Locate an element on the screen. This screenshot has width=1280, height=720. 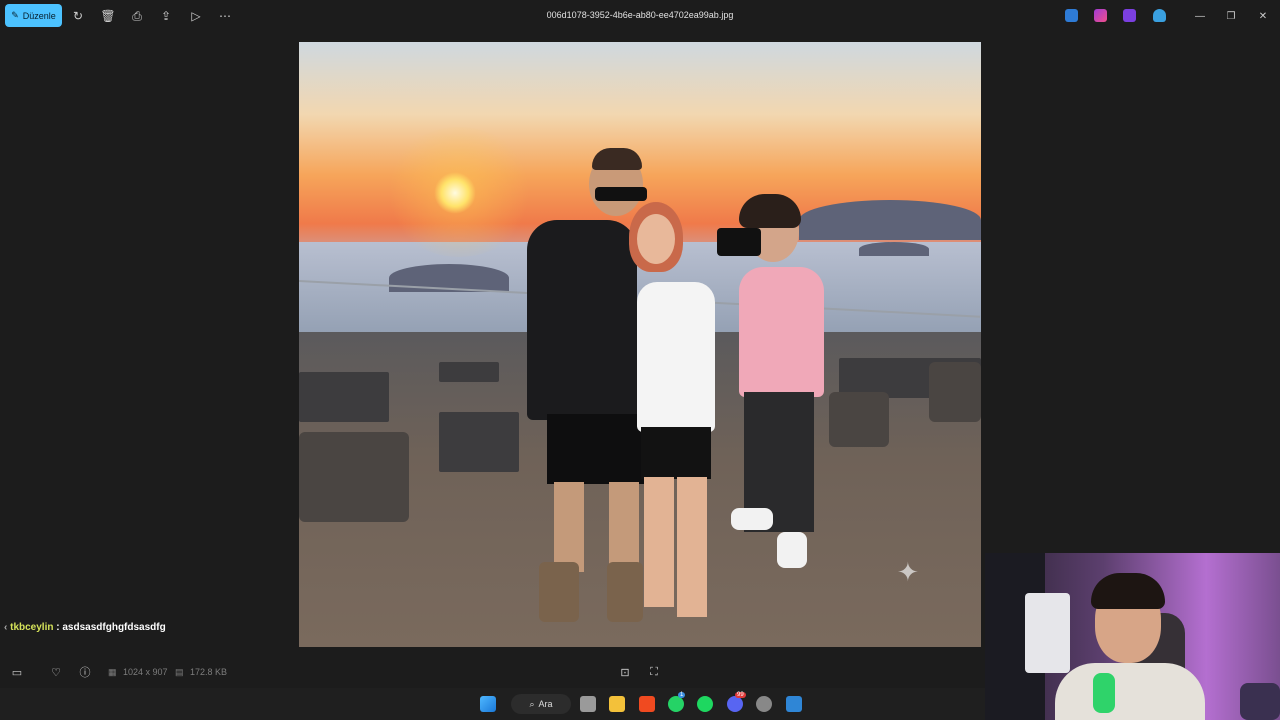
dimensions-icon: ▦ is located at coordinates (112, 672).